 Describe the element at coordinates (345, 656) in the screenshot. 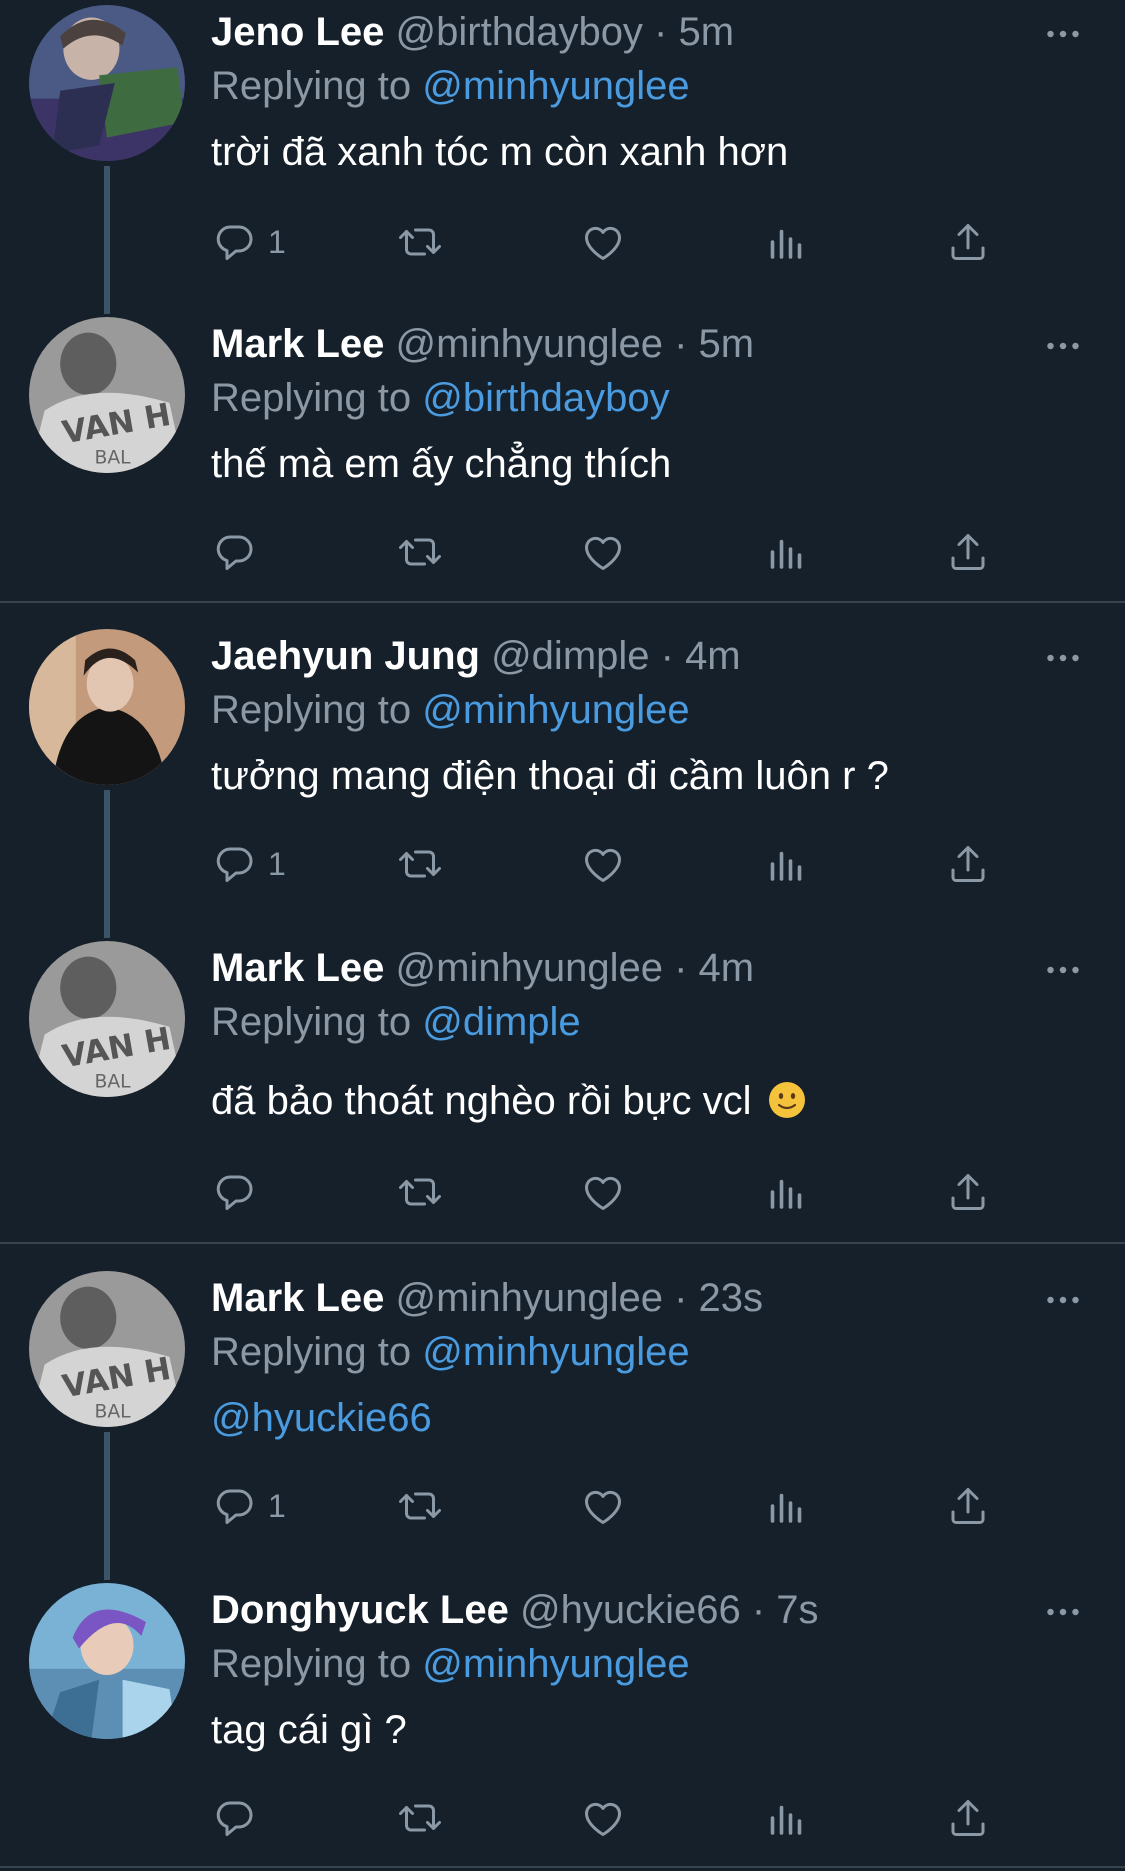

I see `author-name: Jaehyun Jung` at that location.